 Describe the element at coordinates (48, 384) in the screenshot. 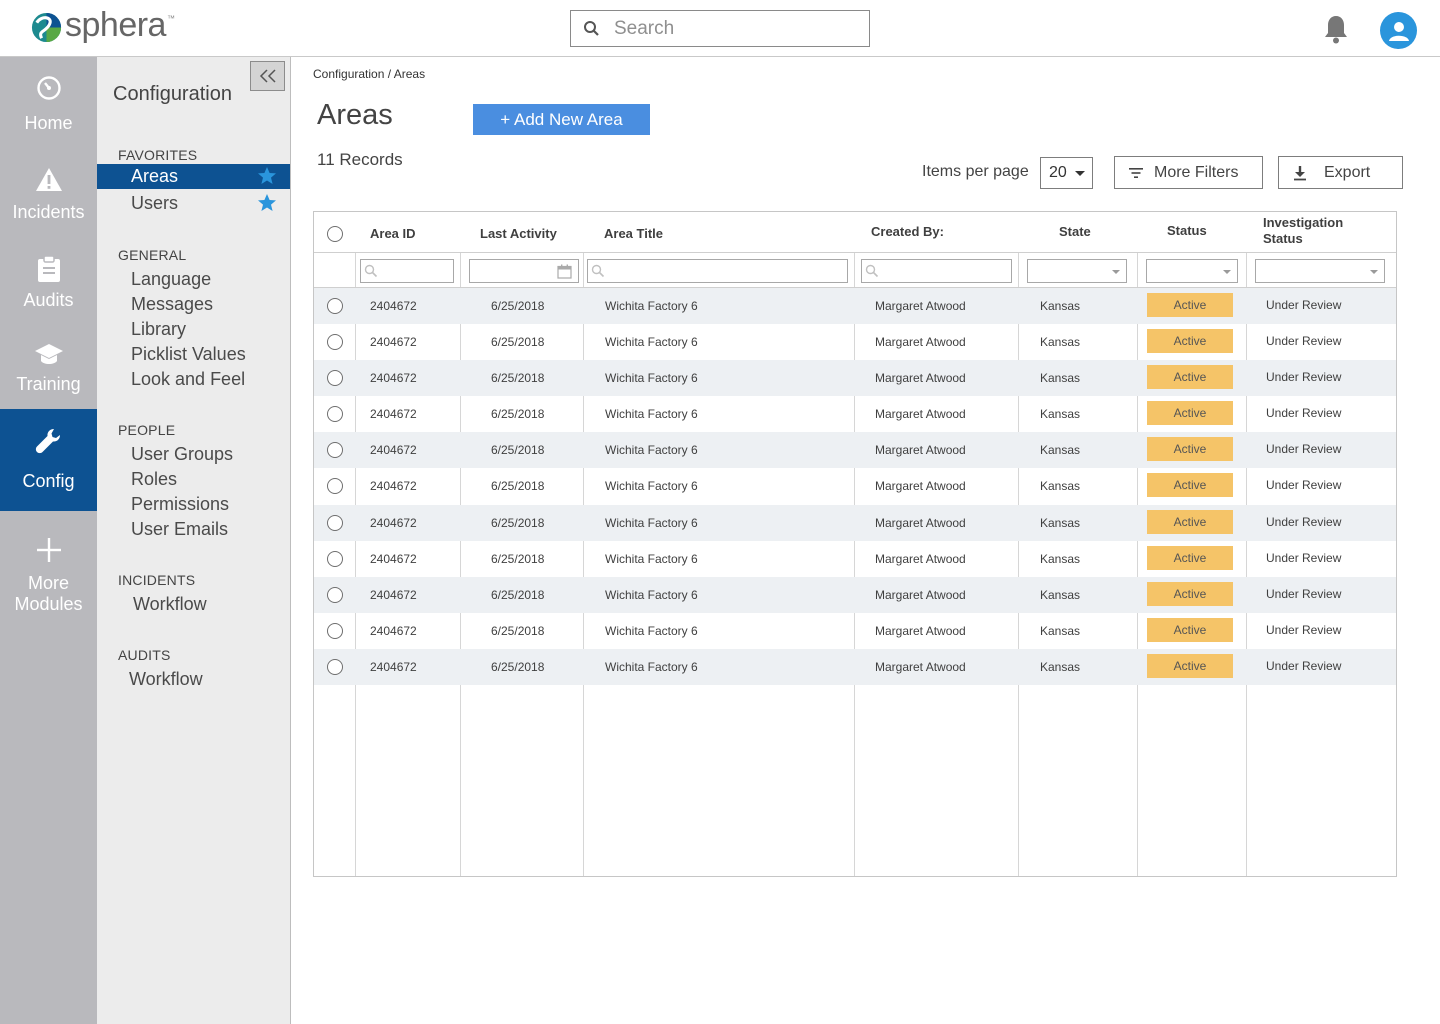

I see `rail-label-training: Training` at that location.